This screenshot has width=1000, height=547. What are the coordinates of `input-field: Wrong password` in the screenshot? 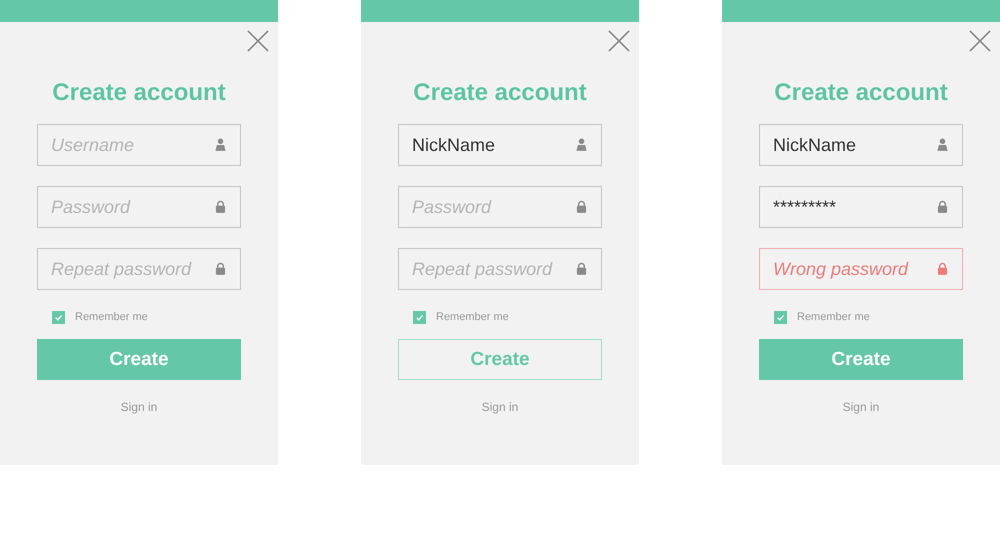 It's located at (861, 269).